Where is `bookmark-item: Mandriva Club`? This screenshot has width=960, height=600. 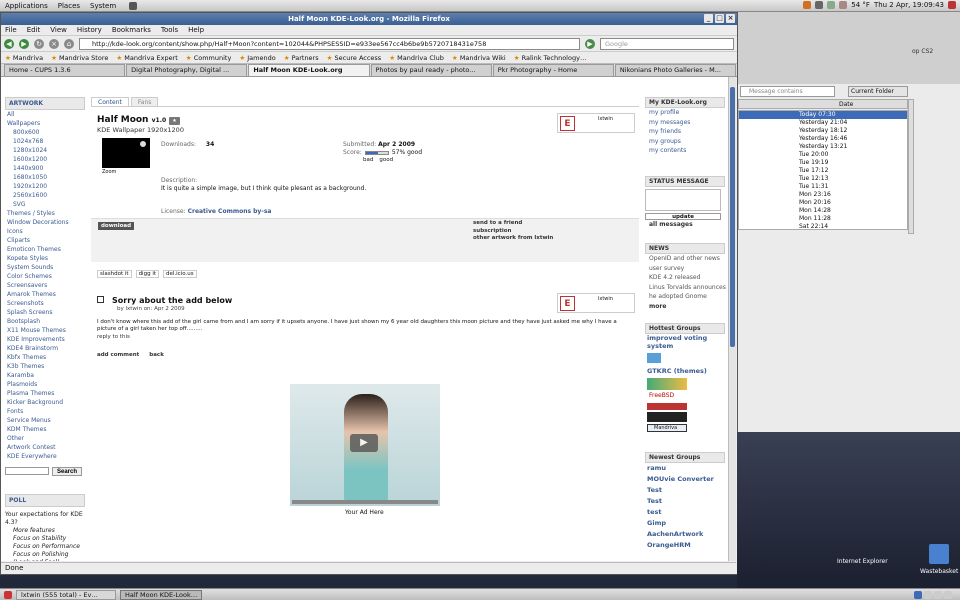
bookmark-item: Mandriva Club is located at coordinates (416, 58).